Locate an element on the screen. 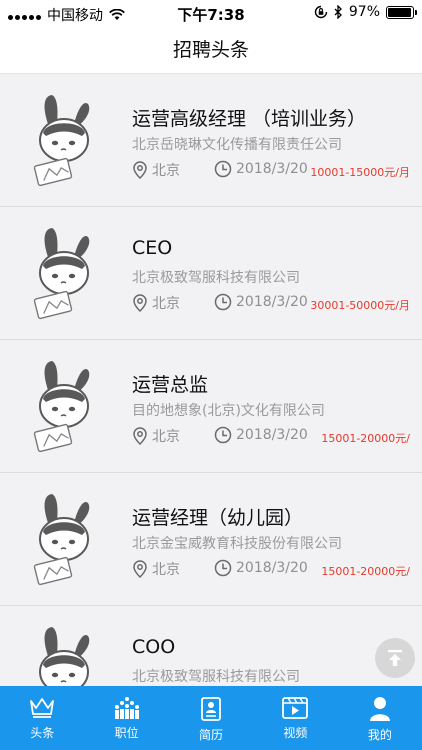 Image resolution: width=422 pixels, height=750 pixels. job-card: COO 北京极致驾服科技有限公司 is located at coordinates (211, 646).